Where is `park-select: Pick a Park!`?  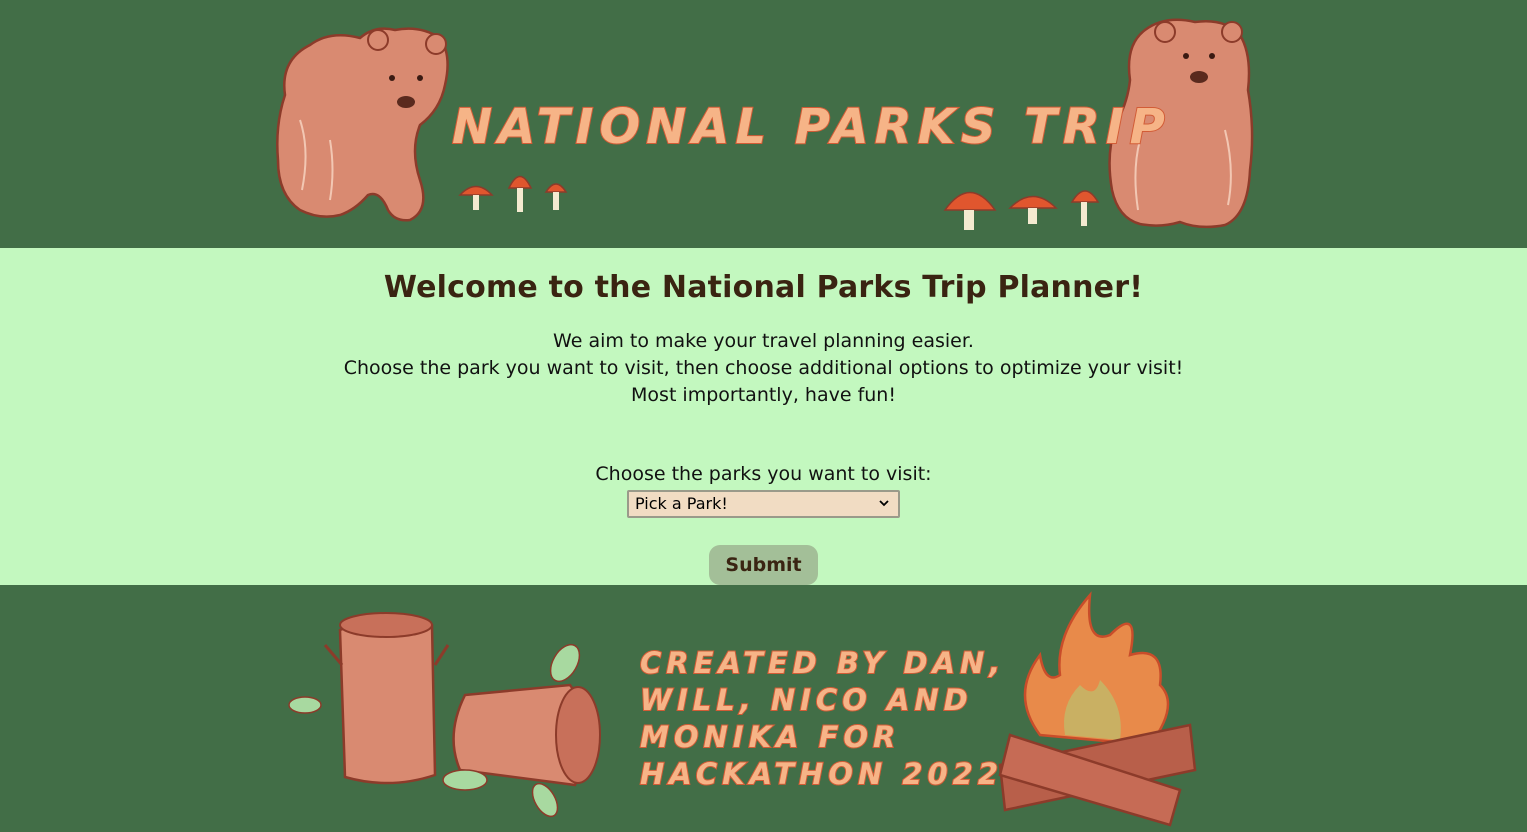
park-select: Pick a Park! is located at coordinates (763, 504).